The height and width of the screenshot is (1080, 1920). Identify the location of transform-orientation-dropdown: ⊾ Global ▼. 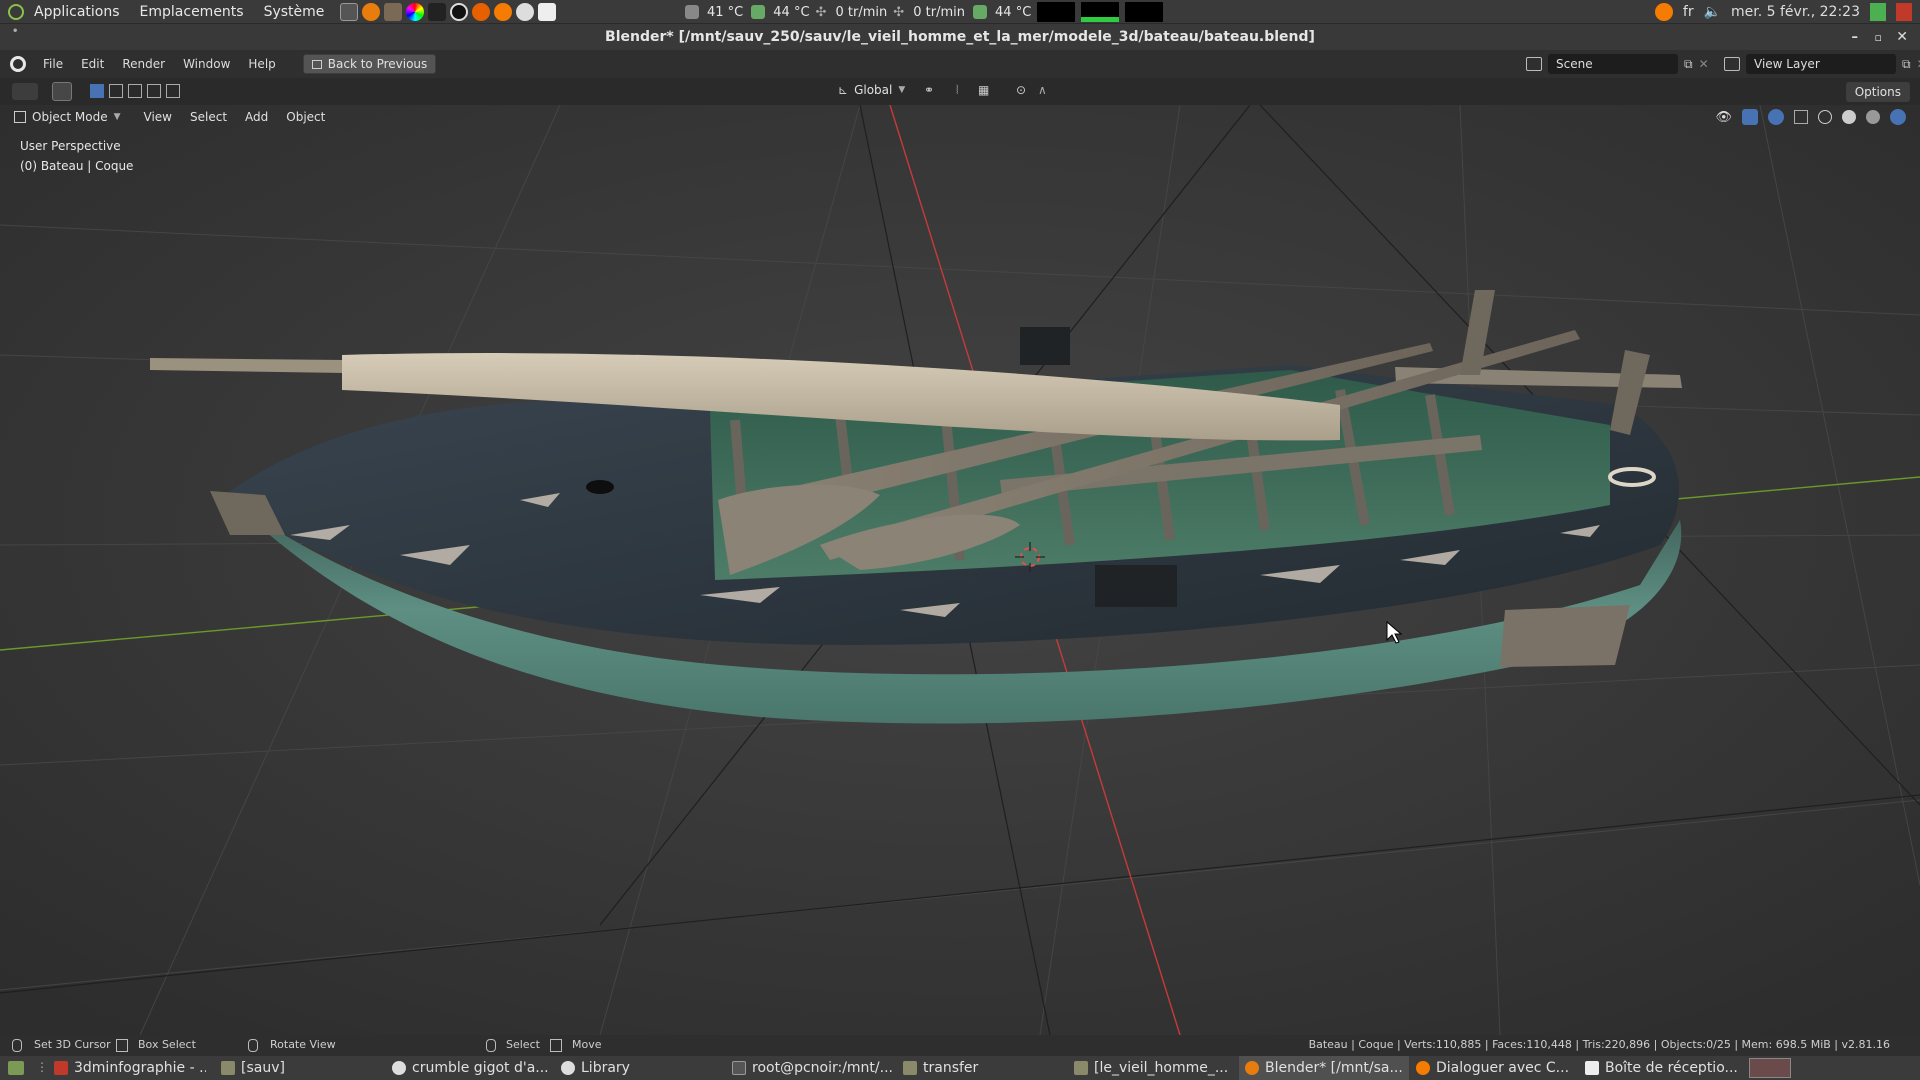
(871, 90).